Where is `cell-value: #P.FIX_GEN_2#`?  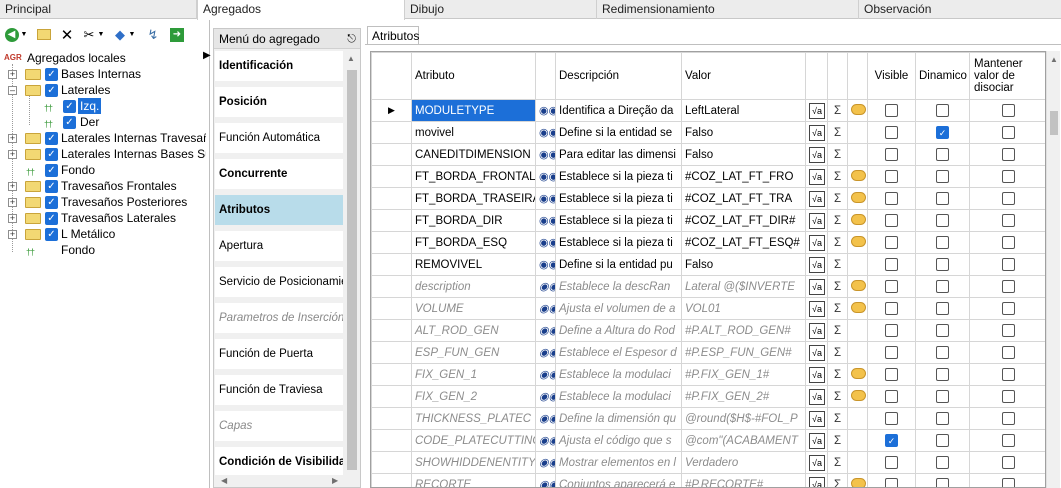 cell-value: #P.FIX_GEN_2# is located at coordinates (743, 396).